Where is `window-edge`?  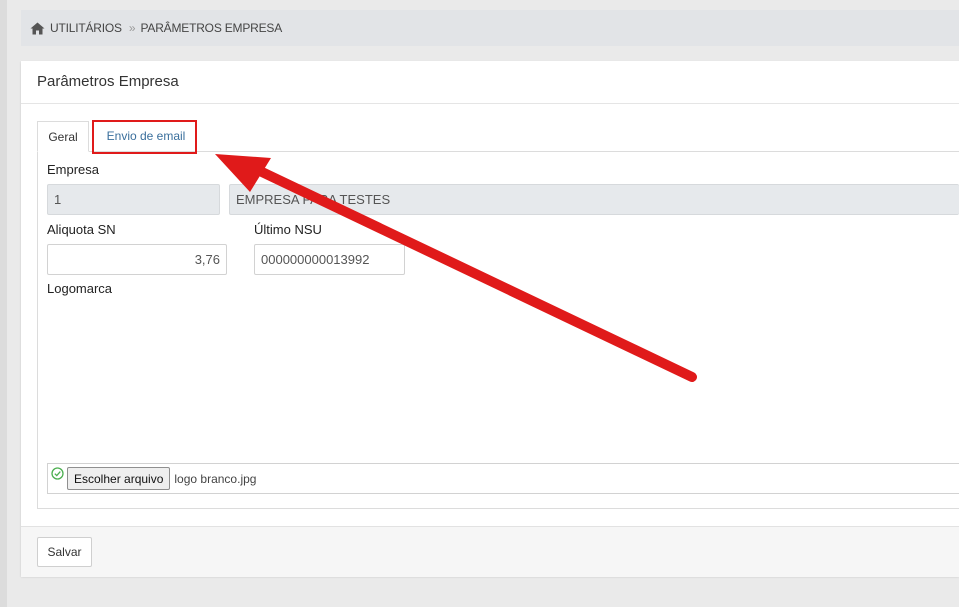 window-edge is located at coordinates (3, 303).